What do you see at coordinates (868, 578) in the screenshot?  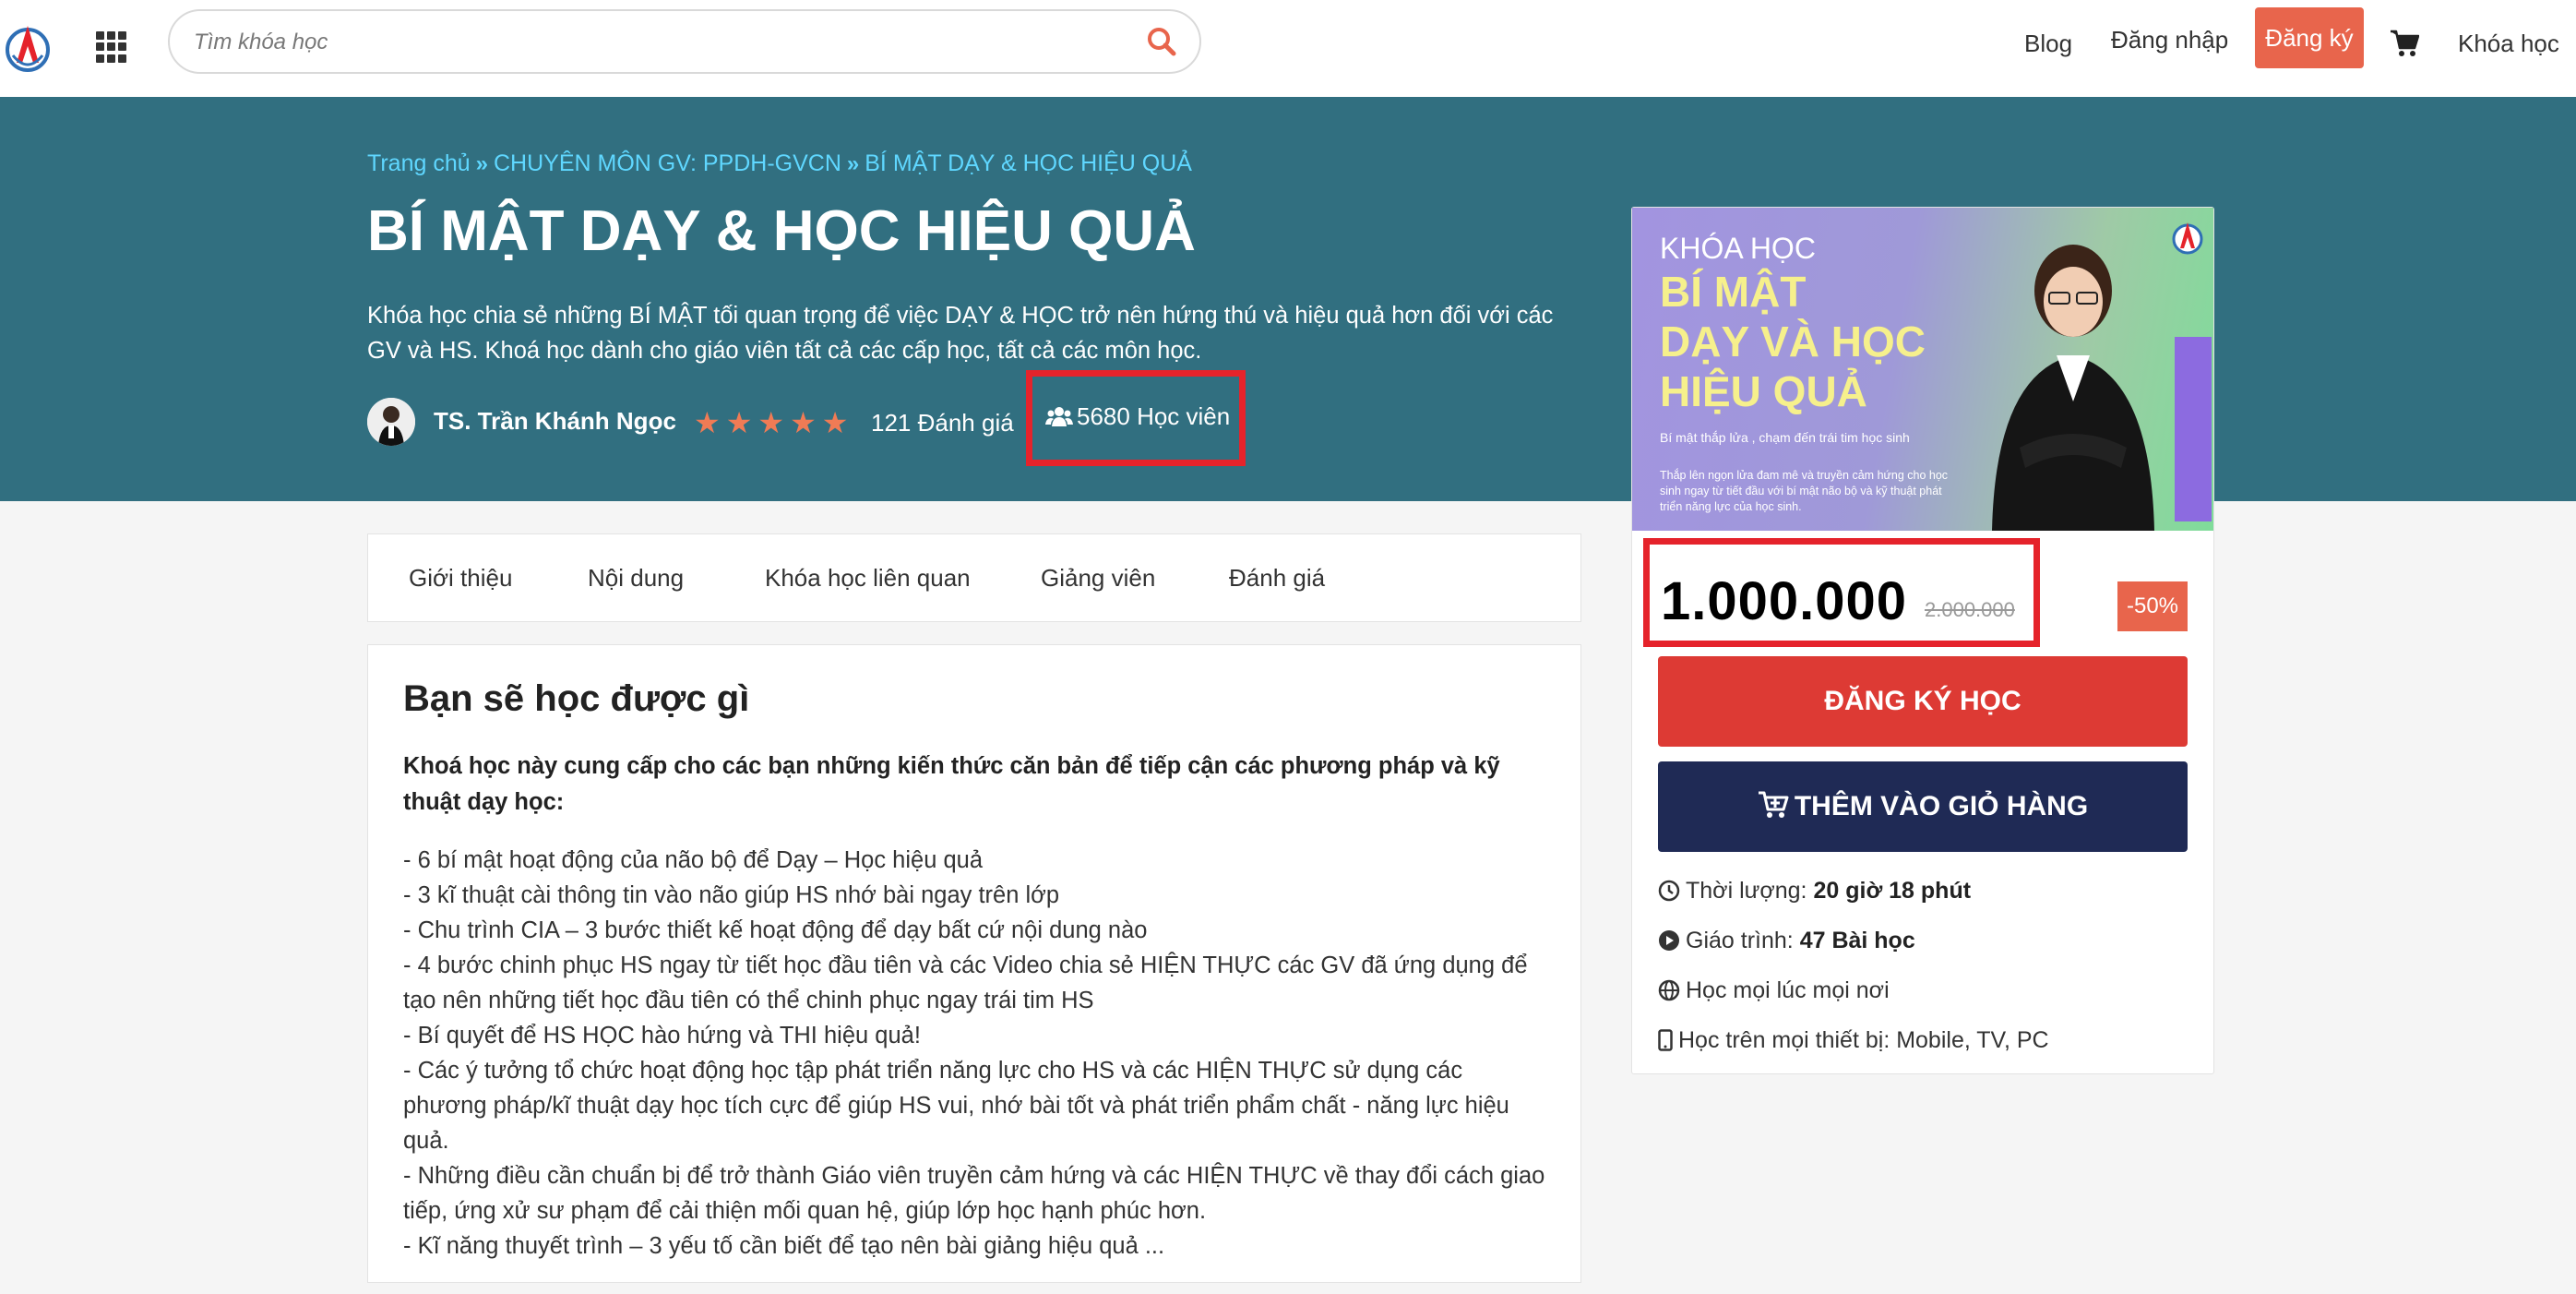 I see `tab-related-courses: Khóa học liên quan` at bounding box center [868, 578].